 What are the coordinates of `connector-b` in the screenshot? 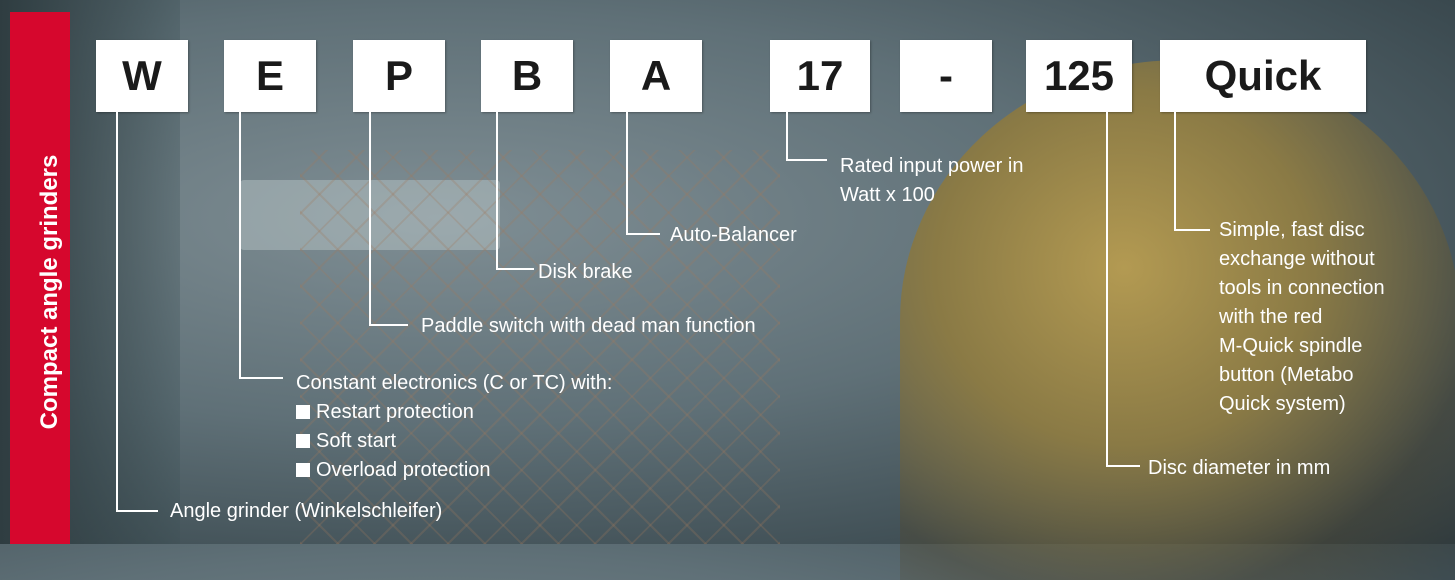 It's located at (515, 191).